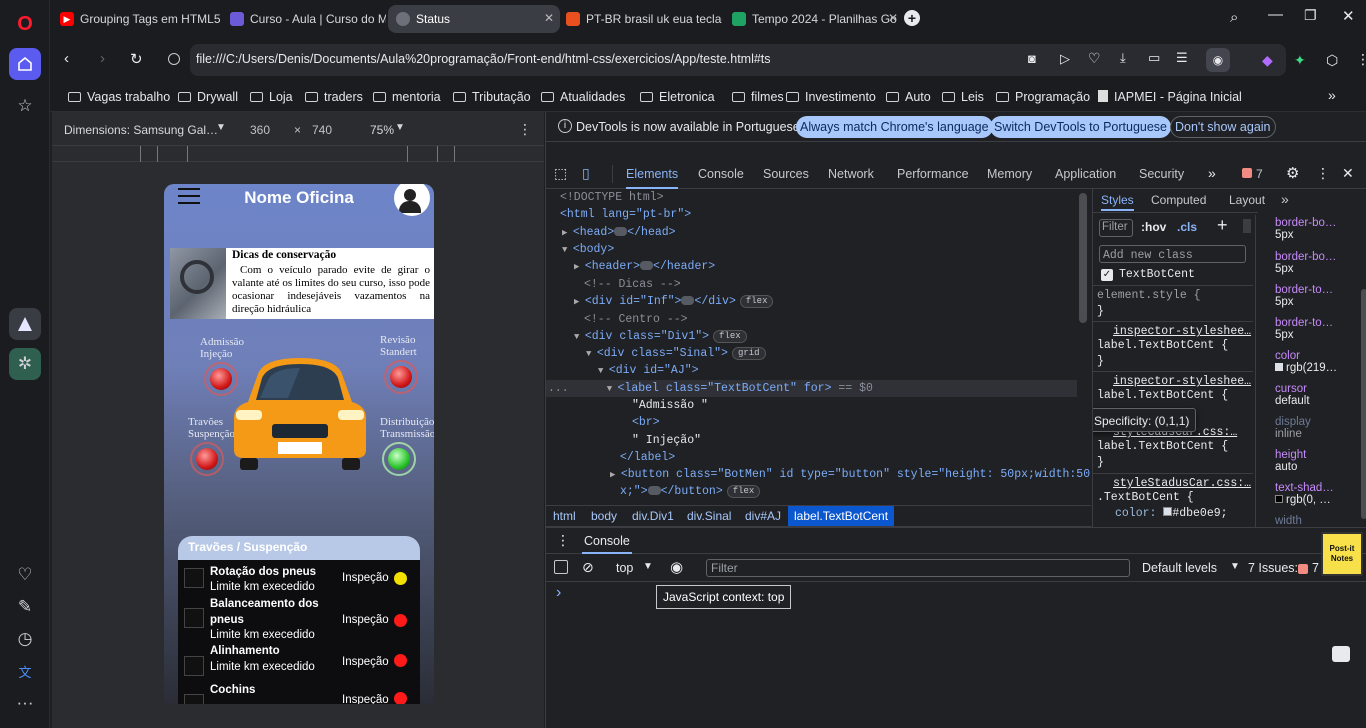  Describe the element at coordinates (721, 174) in the screenshot. I see `tab-console: Console` at that location.